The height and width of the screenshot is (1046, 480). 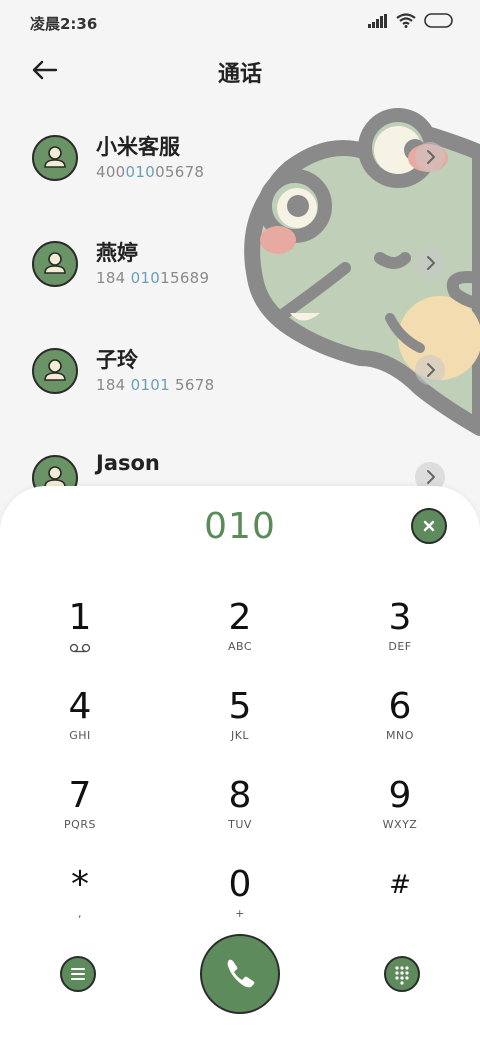 I want to click on battery-icon, so click(x=438, y=20).